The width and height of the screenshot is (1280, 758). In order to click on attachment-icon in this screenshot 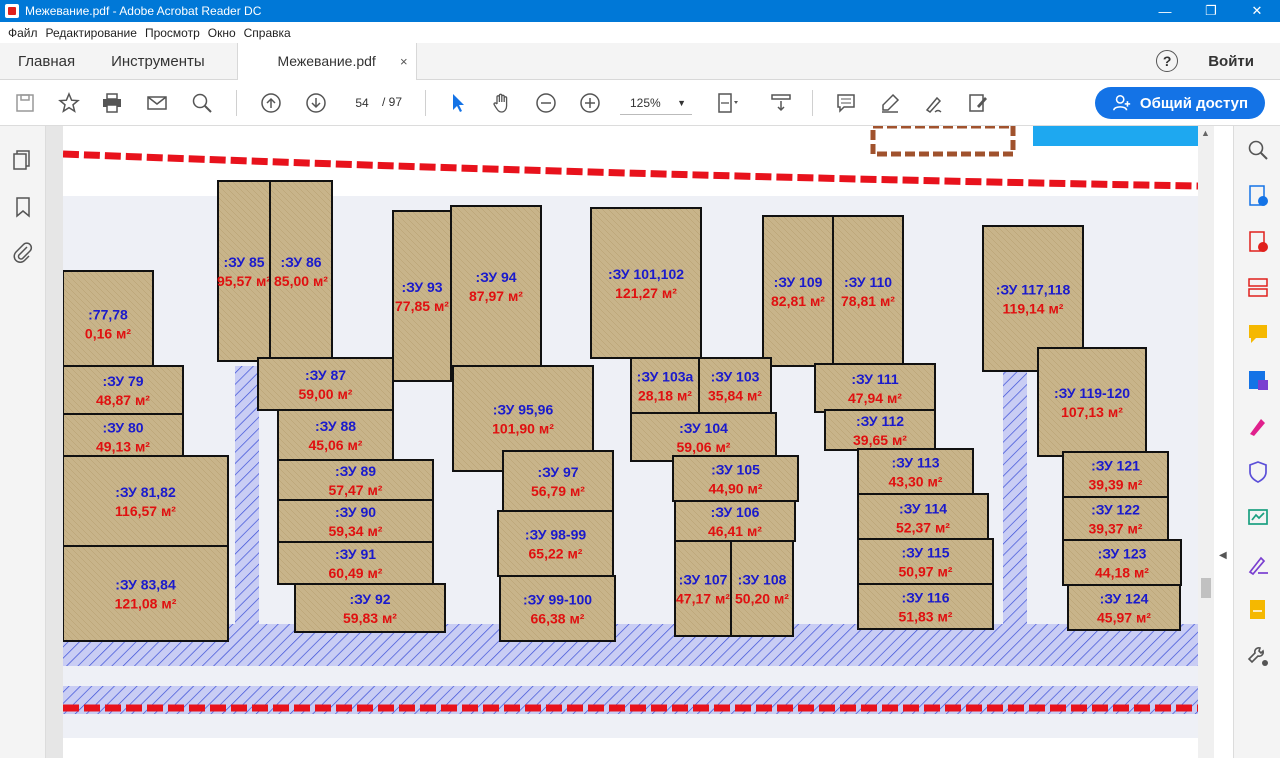, I will do `click(23, 253)`.